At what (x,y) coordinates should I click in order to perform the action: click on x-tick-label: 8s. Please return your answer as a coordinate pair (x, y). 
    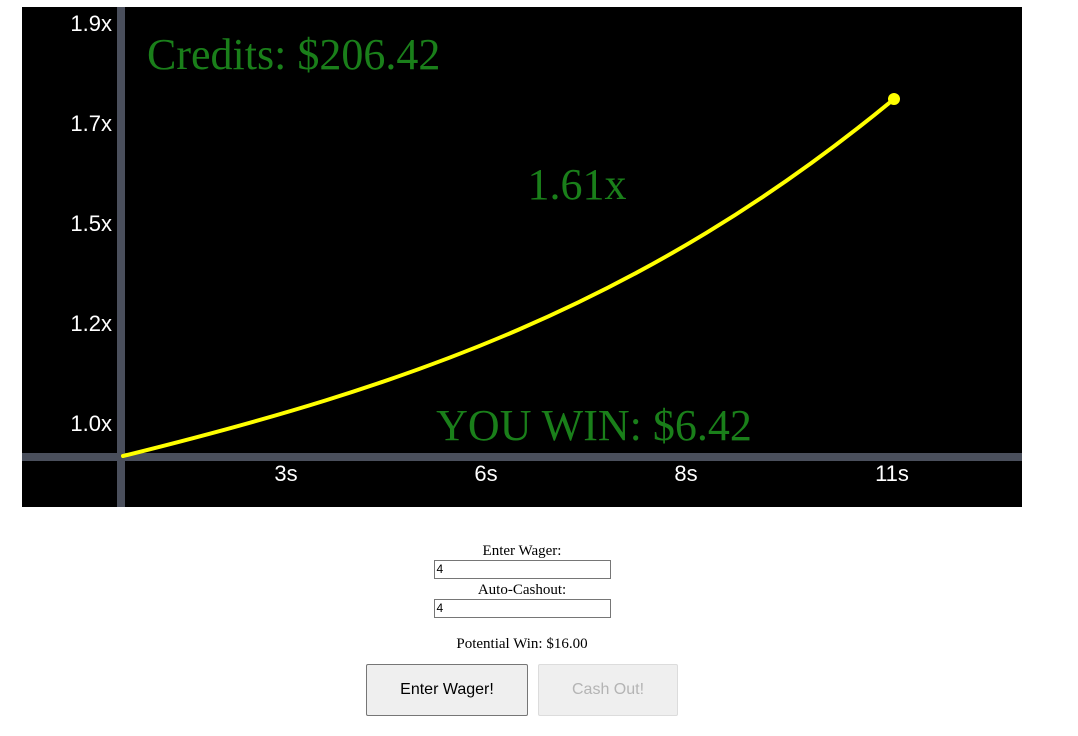
    Looking at the image, I should click on (685, 473).